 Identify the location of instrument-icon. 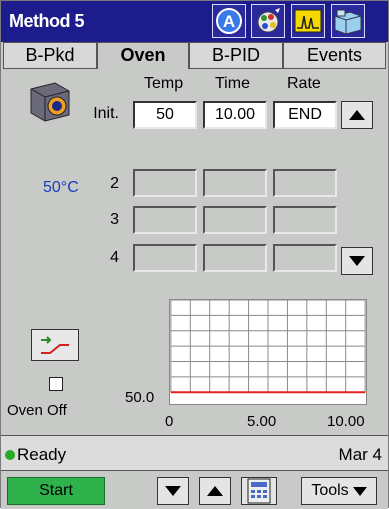
(348, 21).